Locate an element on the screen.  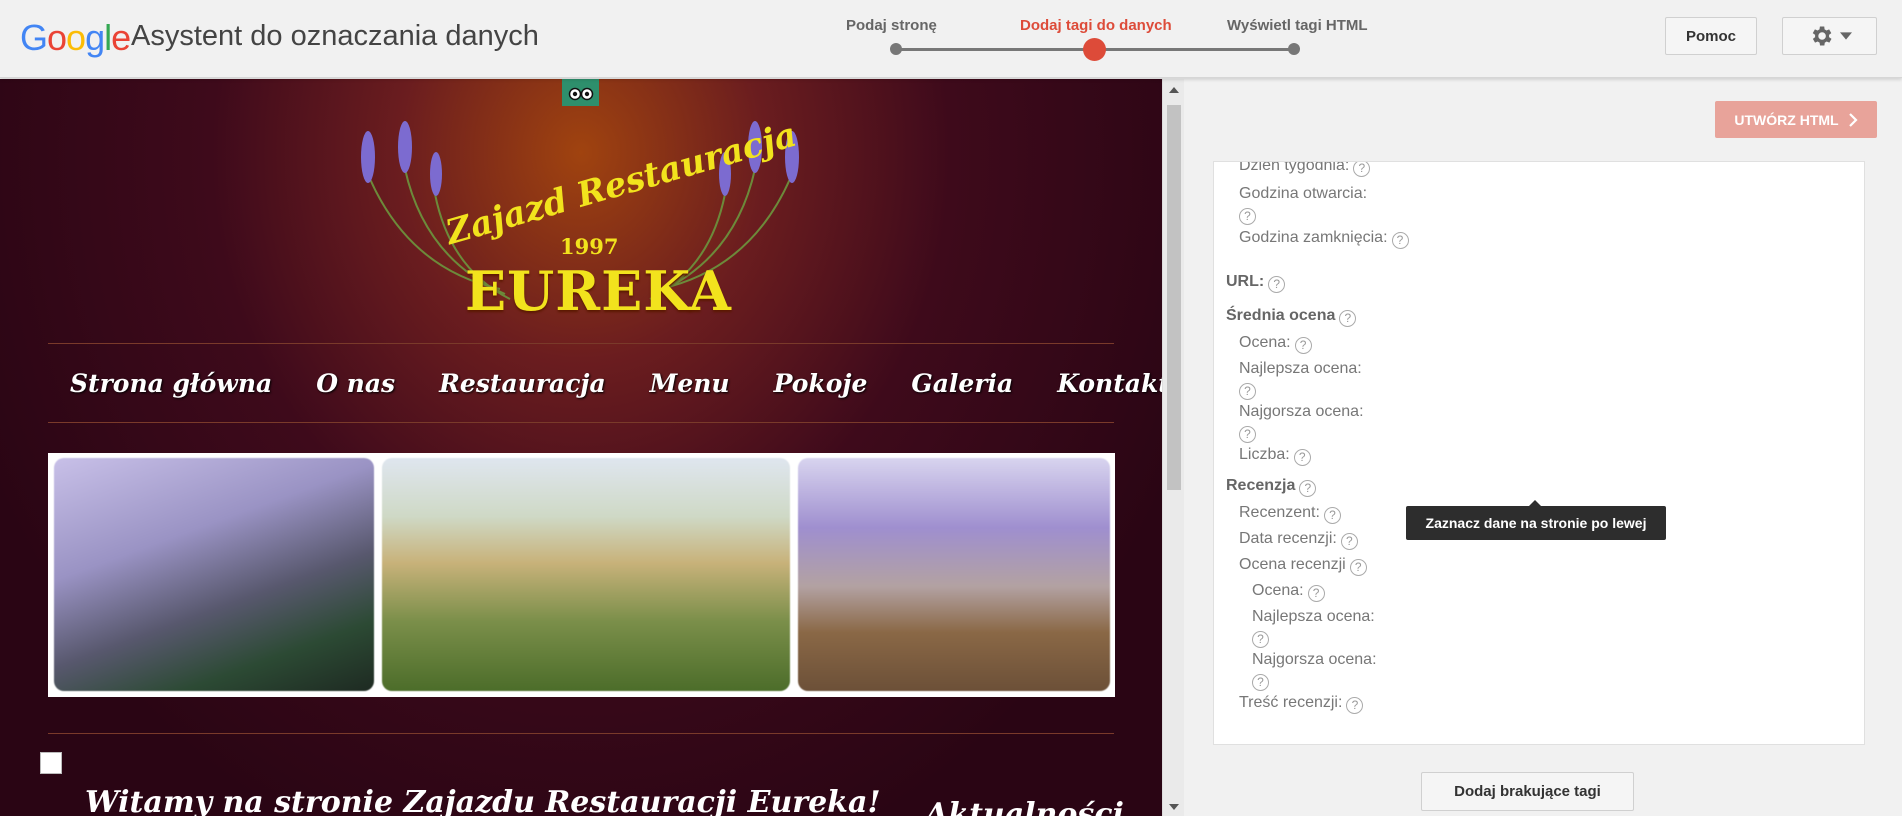
settings-button is located at coordinates (1829, 36).